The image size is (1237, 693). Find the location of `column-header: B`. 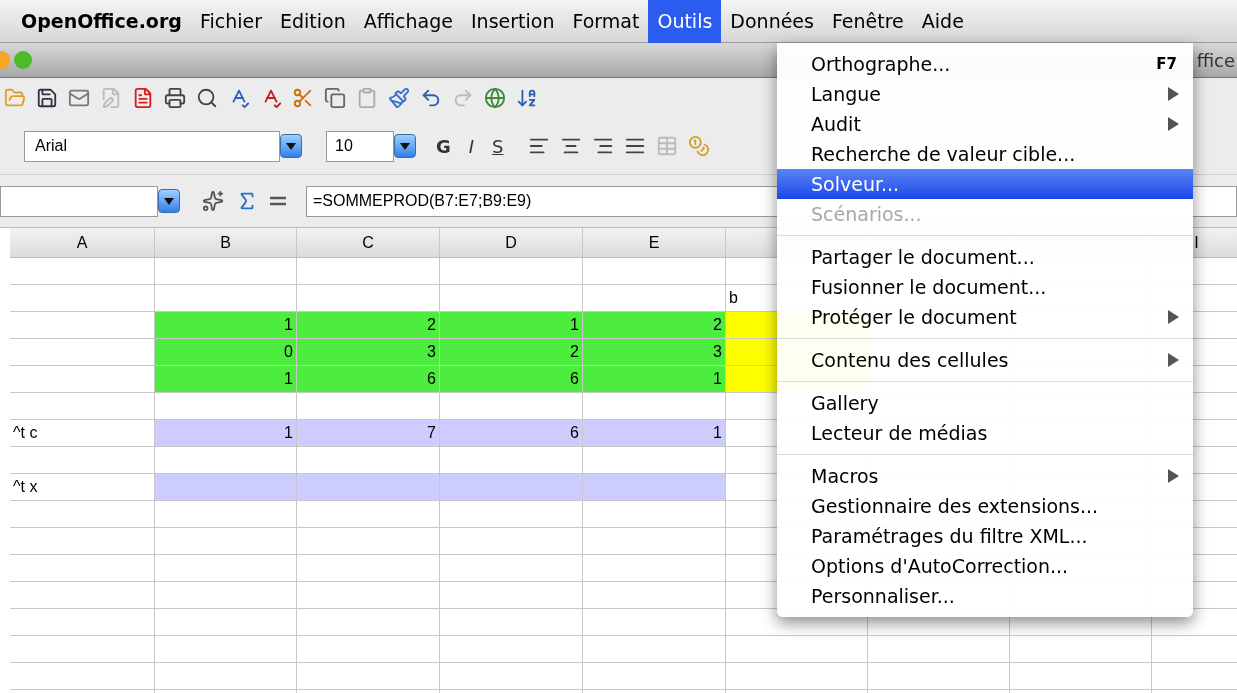

column-header: B is located at coordinates (225, 242).